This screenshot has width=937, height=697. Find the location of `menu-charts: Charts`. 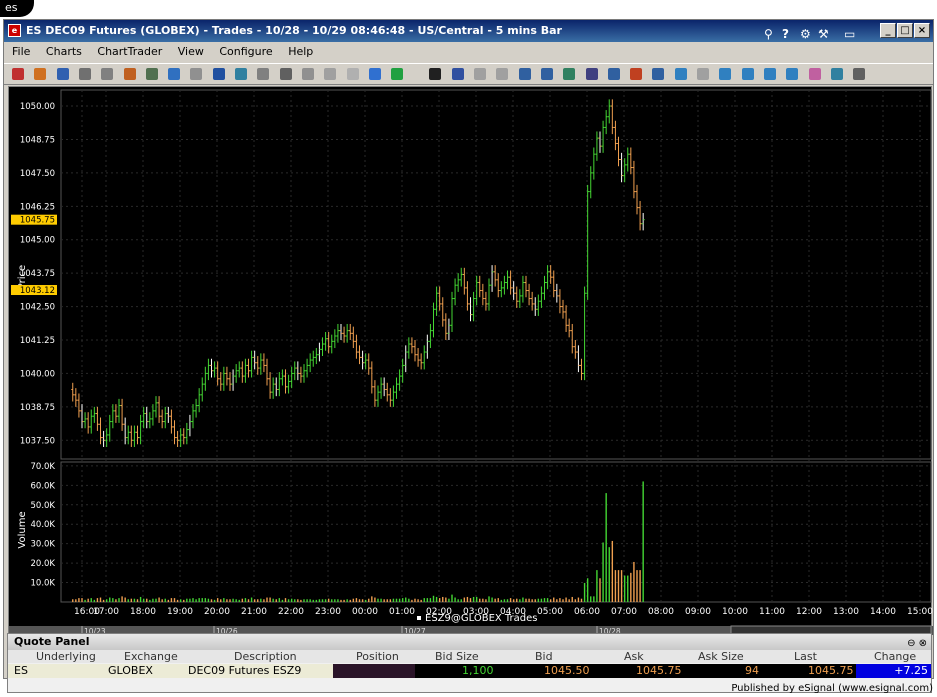

menu-charts: Charts is located at coordinates (64, 51).